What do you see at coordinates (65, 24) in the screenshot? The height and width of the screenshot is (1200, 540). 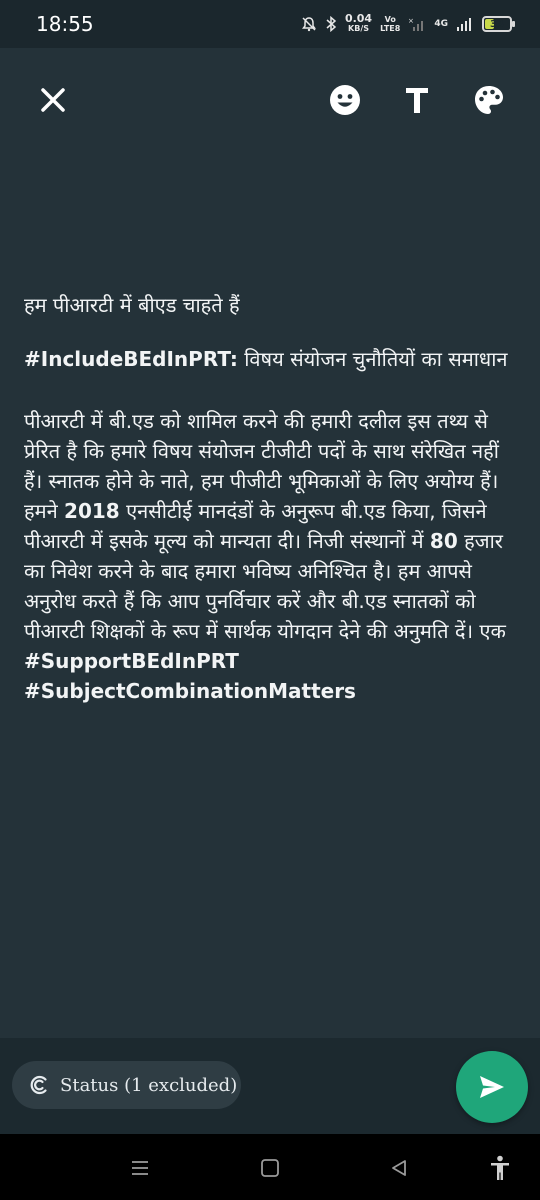 I see `clock: 18:55` at bounding box center [65, 24].